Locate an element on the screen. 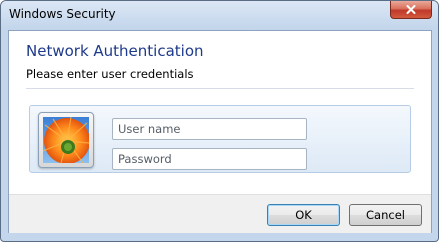 The image size is (439, 242). dialog-heading: Network Authentication is located at coordinates (115, 51).